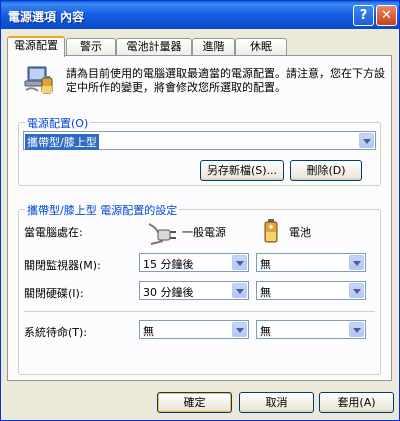 The image size is (400, 421). I want to click on hard-disk-off-ac-select: 30 分鐘後, so click(194, 290).